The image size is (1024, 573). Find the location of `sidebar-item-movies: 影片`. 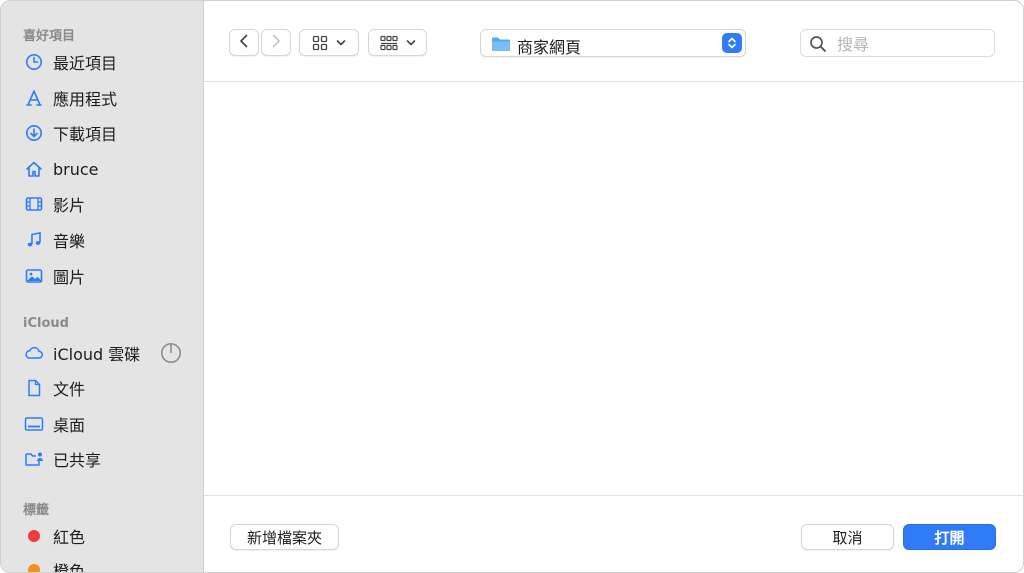

sidebar-item-movies: 影片 is located at coordinates (108, 204).